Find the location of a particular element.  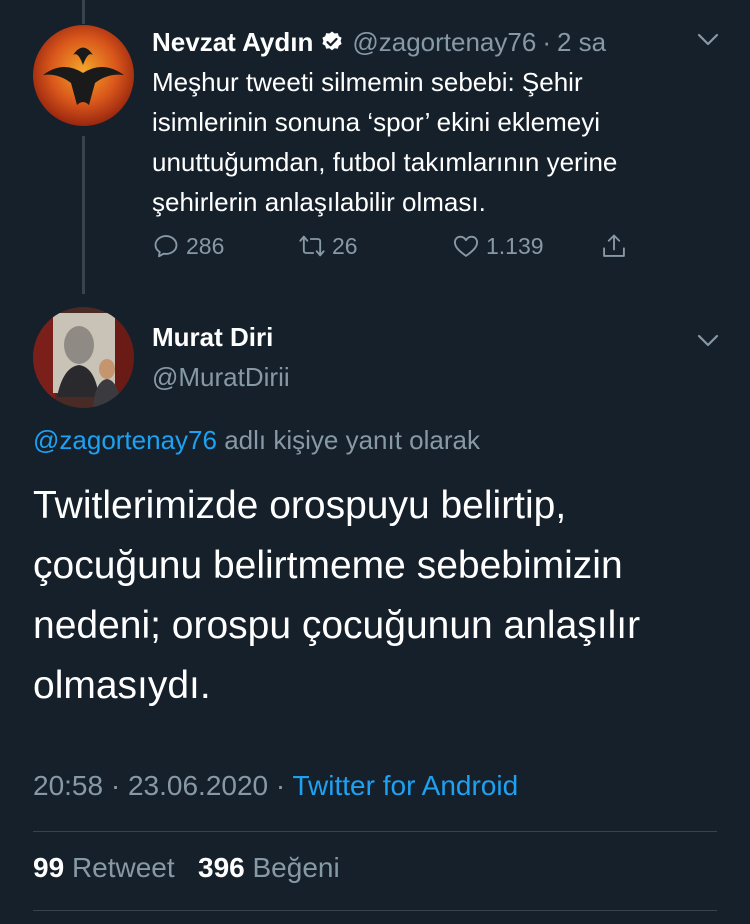

tweet-date: 23.06.2020 is located at coordinates (198, 785).